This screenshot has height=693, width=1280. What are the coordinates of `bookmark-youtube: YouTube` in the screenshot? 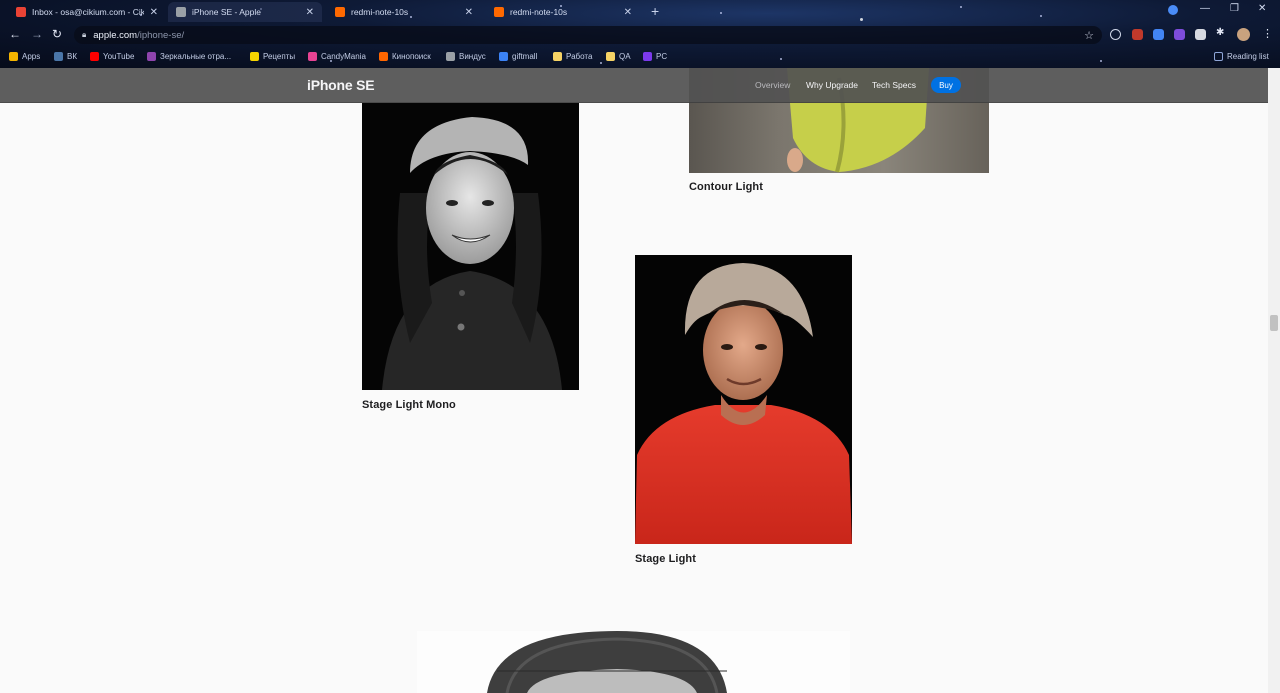 It's located at (112, 56).